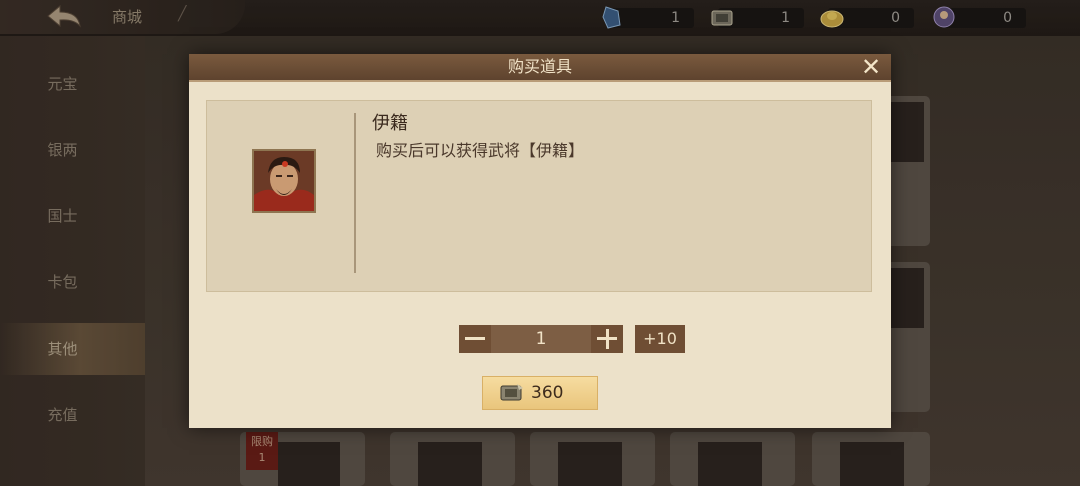 The width and height of the screenshot is (1080, 486). I want to click on buy-button: 360, so click(540, 393).